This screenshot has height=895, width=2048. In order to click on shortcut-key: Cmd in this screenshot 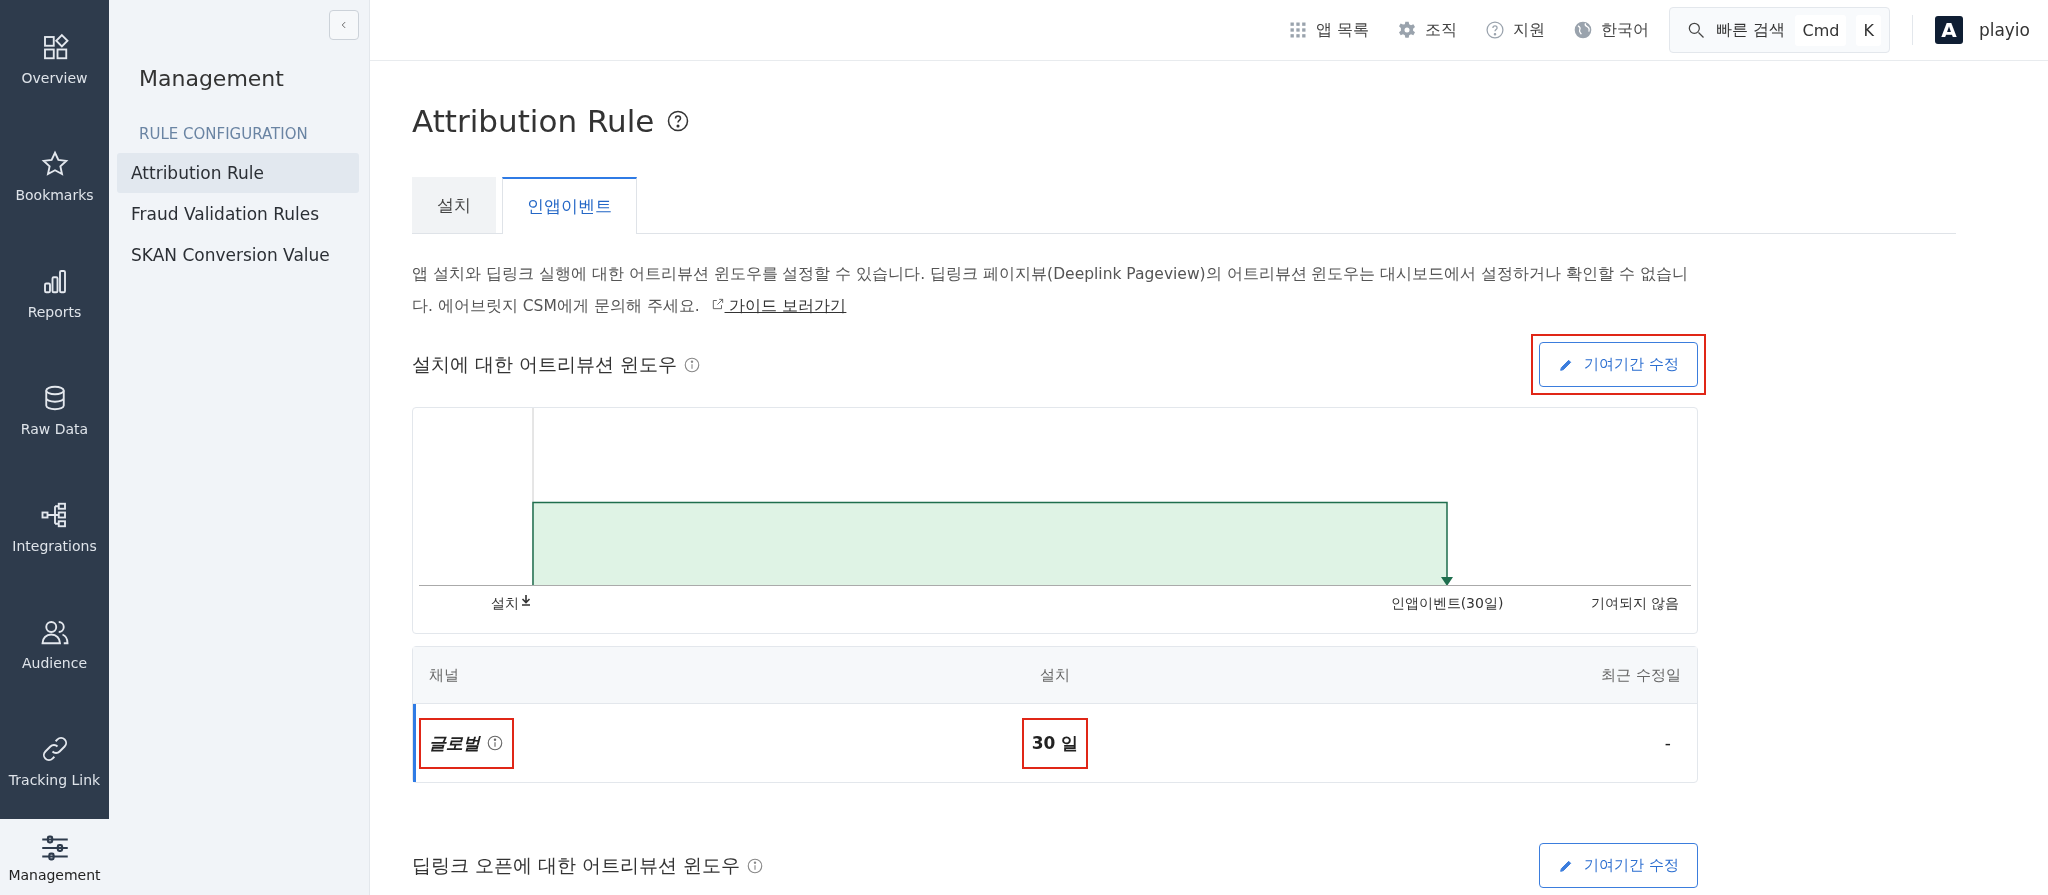, I will do `click(1821, 30)`.